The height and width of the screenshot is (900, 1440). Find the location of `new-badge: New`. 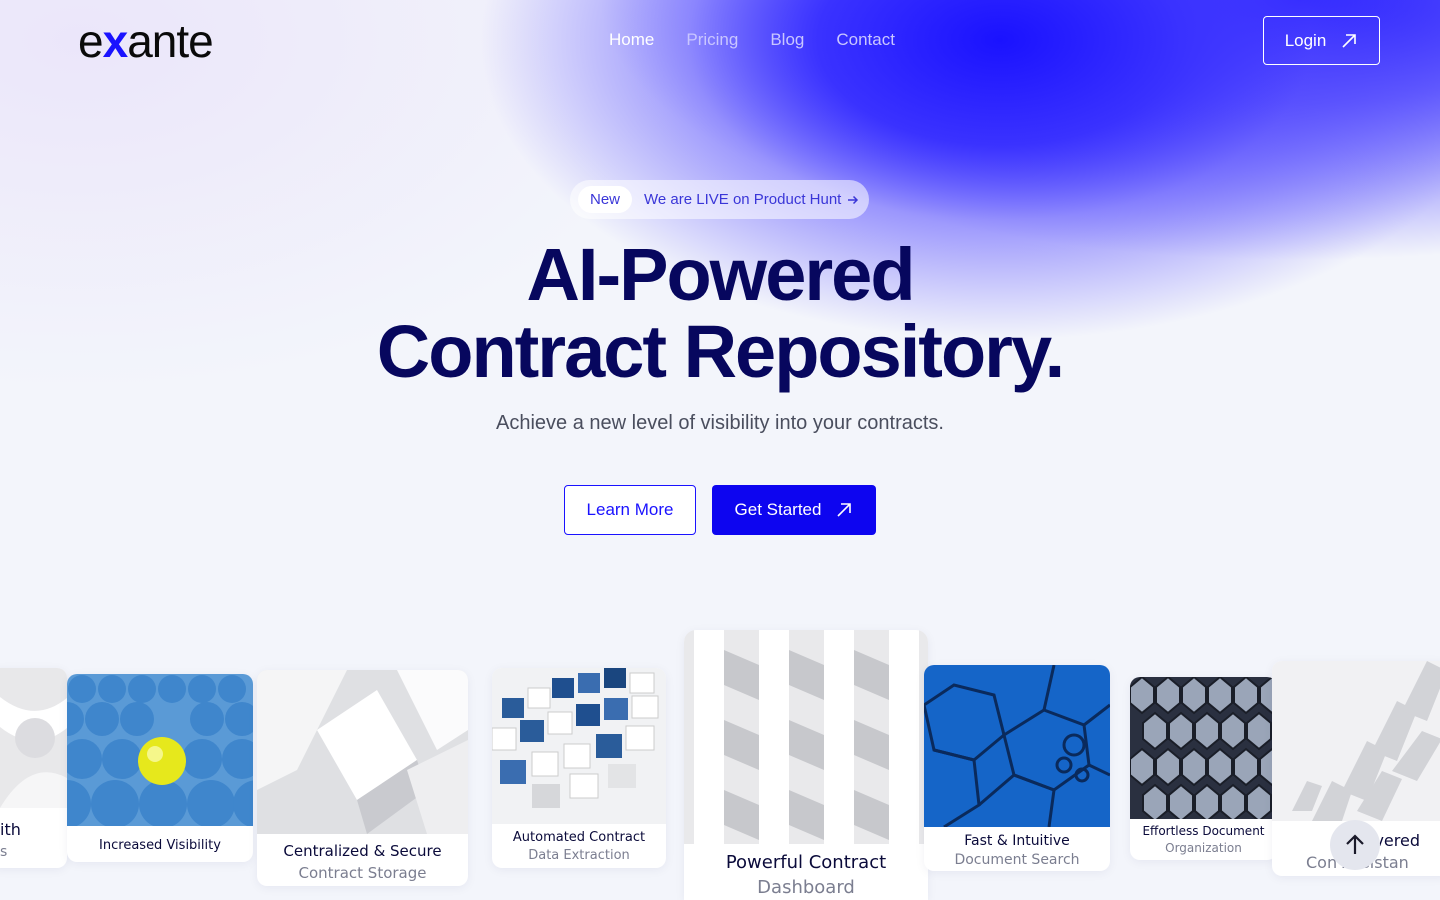

new-badge: New is located at coordinates (605, 199).